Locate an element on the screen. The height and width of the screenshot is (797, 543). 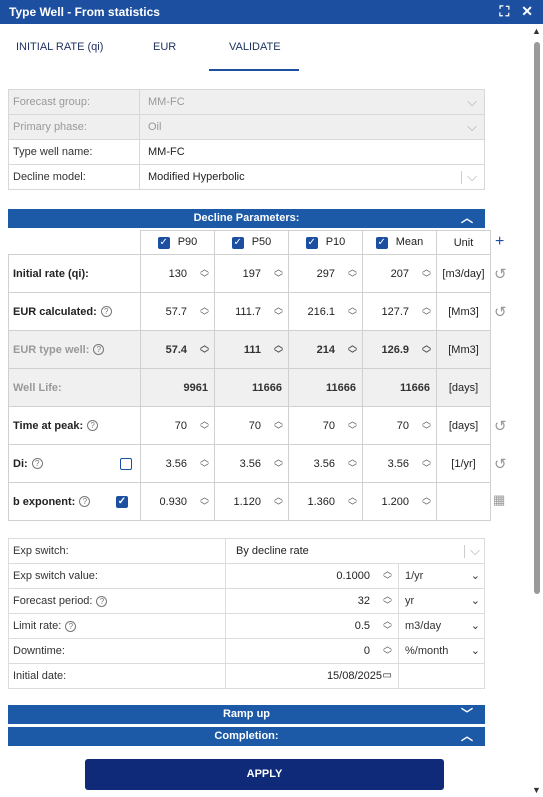
add-icon: + is located at coordinates (499, 242).